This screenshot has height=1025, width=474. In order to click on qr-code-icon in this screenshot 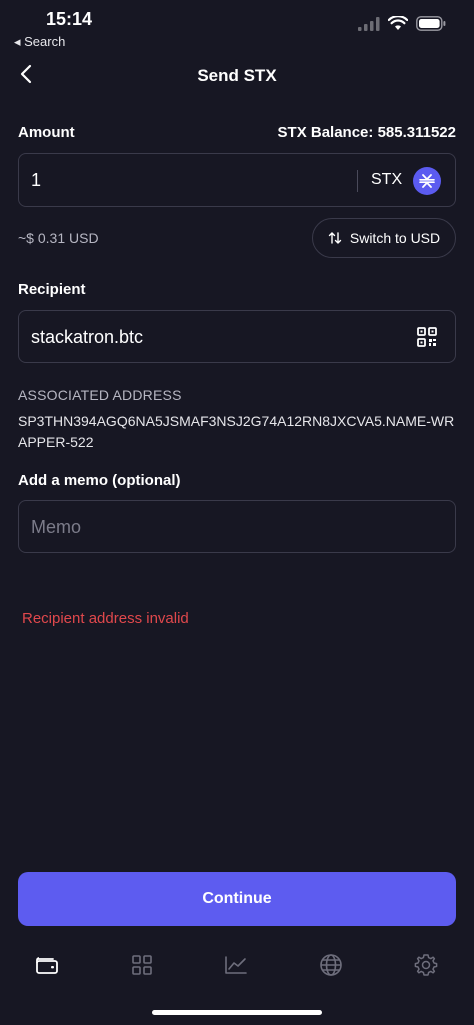, I will do `click(427, 337)`.